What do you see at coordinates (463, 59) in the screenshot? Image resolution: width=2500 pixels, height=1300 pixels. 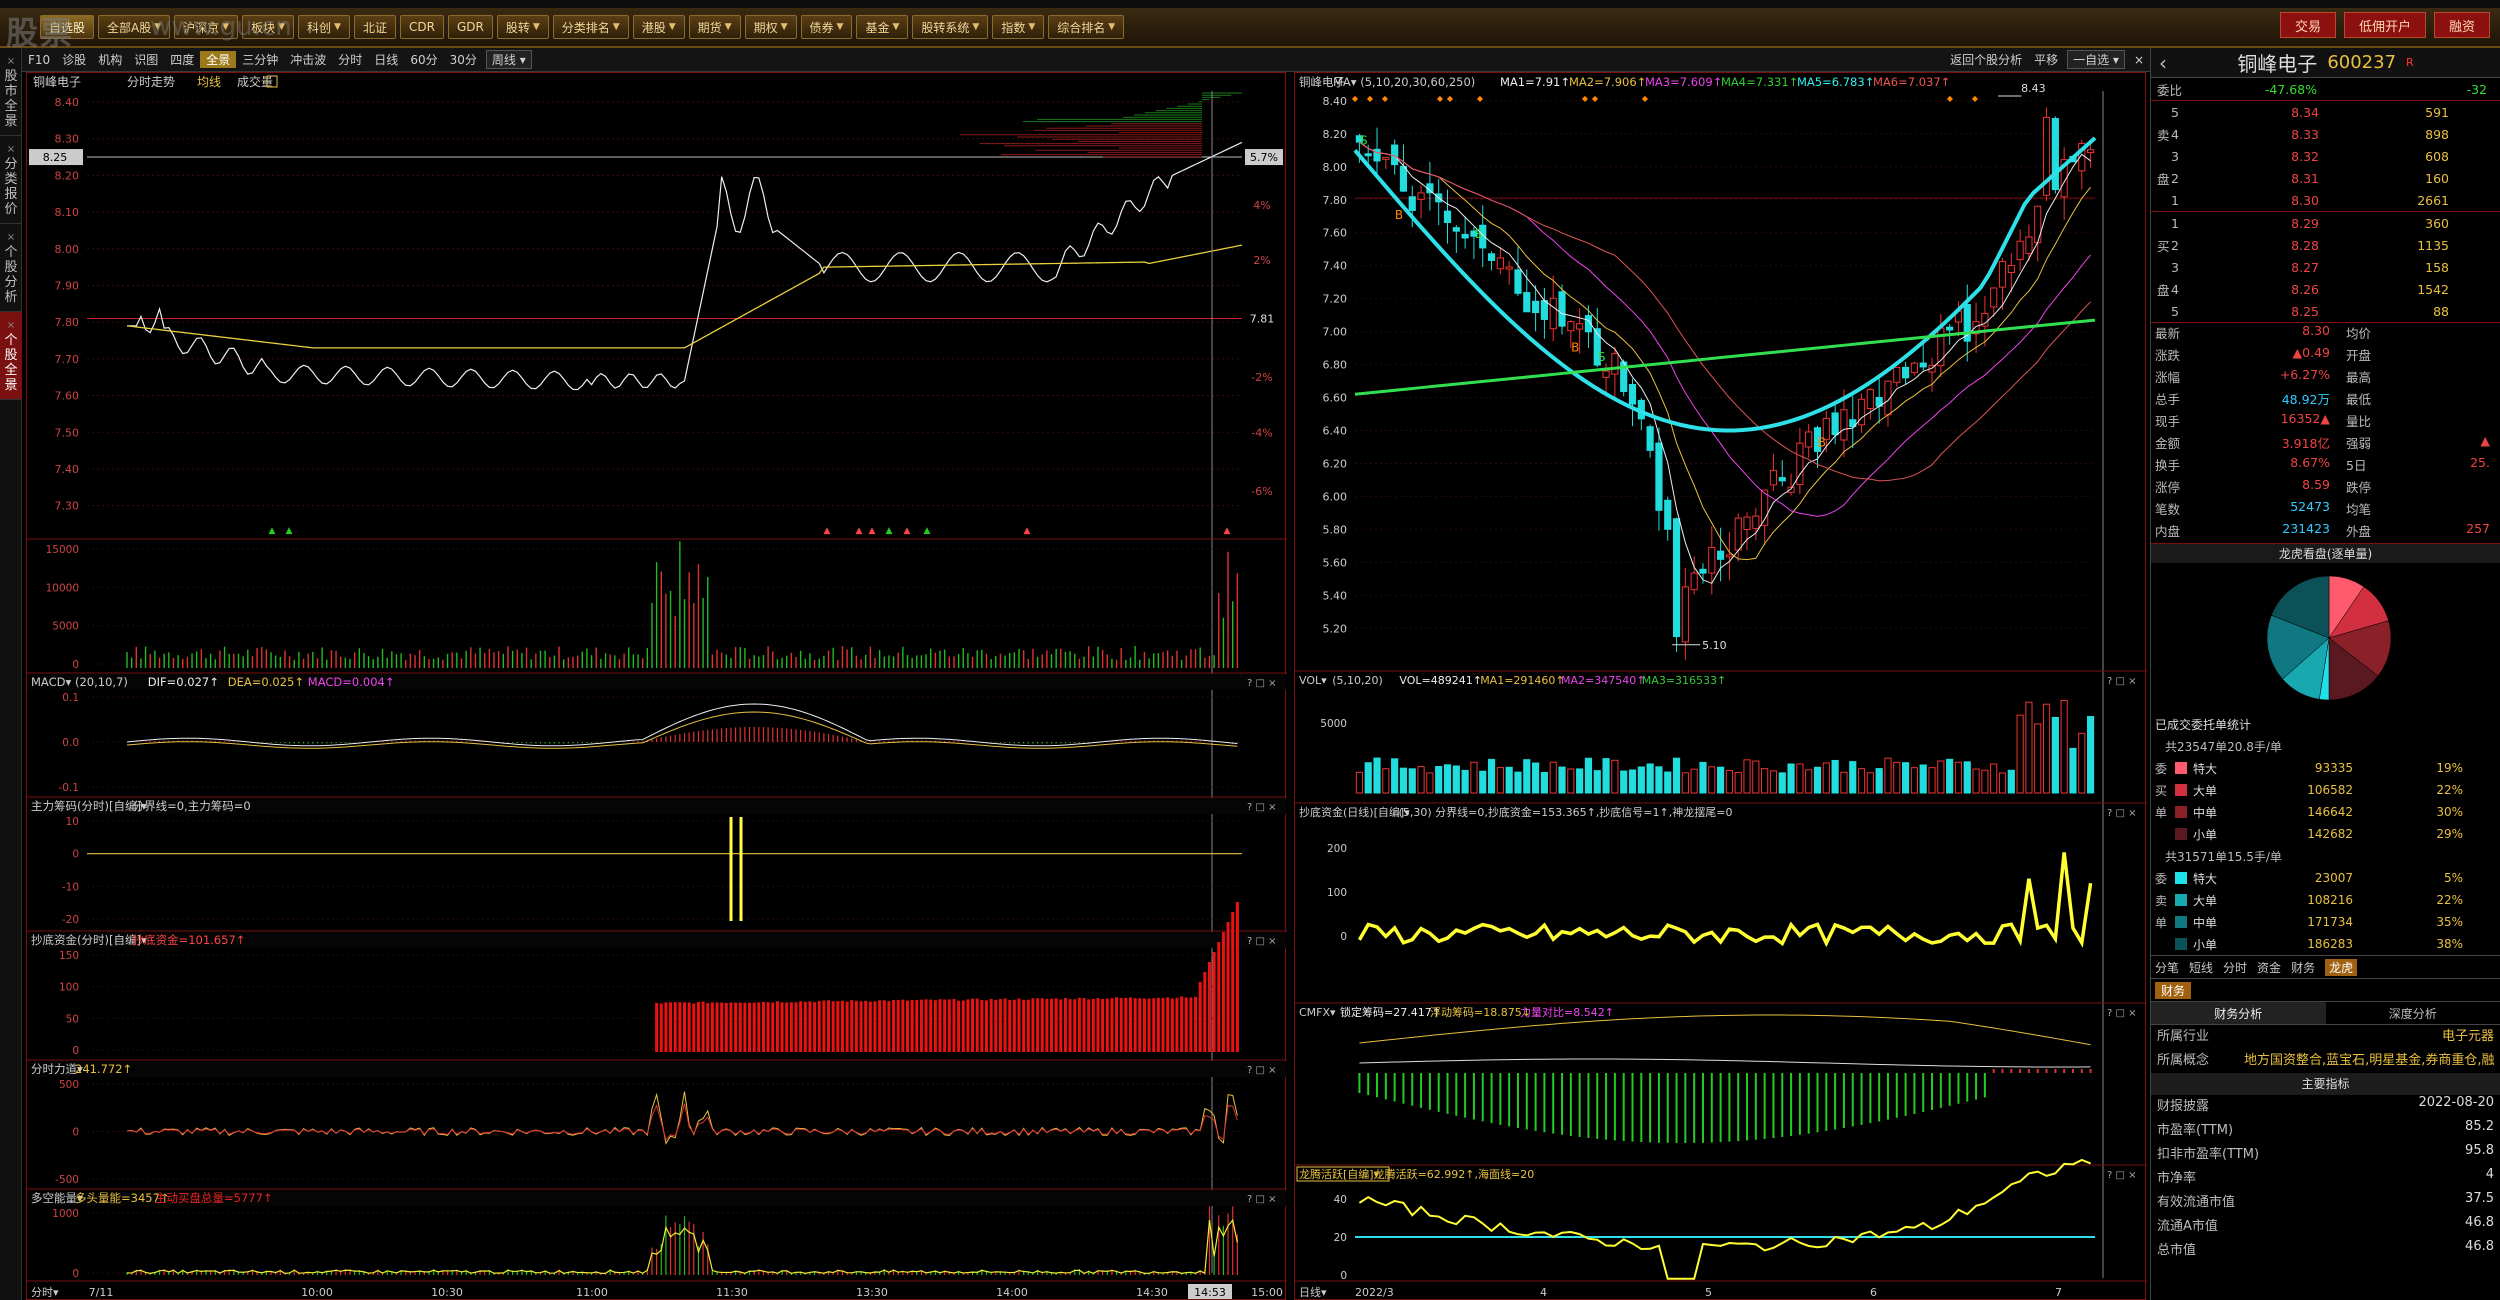 I see `toolbar-item-11: 30分` at bounding box center [463, 59].